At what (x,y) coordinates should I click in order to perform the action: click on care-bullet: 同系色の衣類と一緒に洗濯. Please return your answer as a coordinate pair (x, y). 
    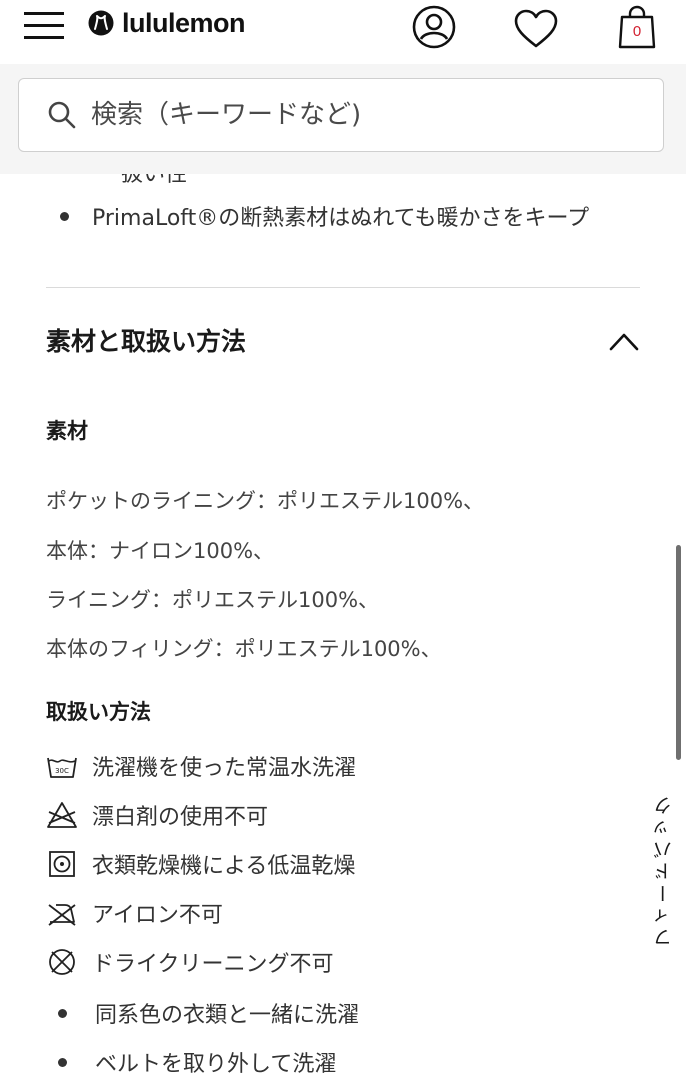
    Looking at the image, I should click on (208, 1013).